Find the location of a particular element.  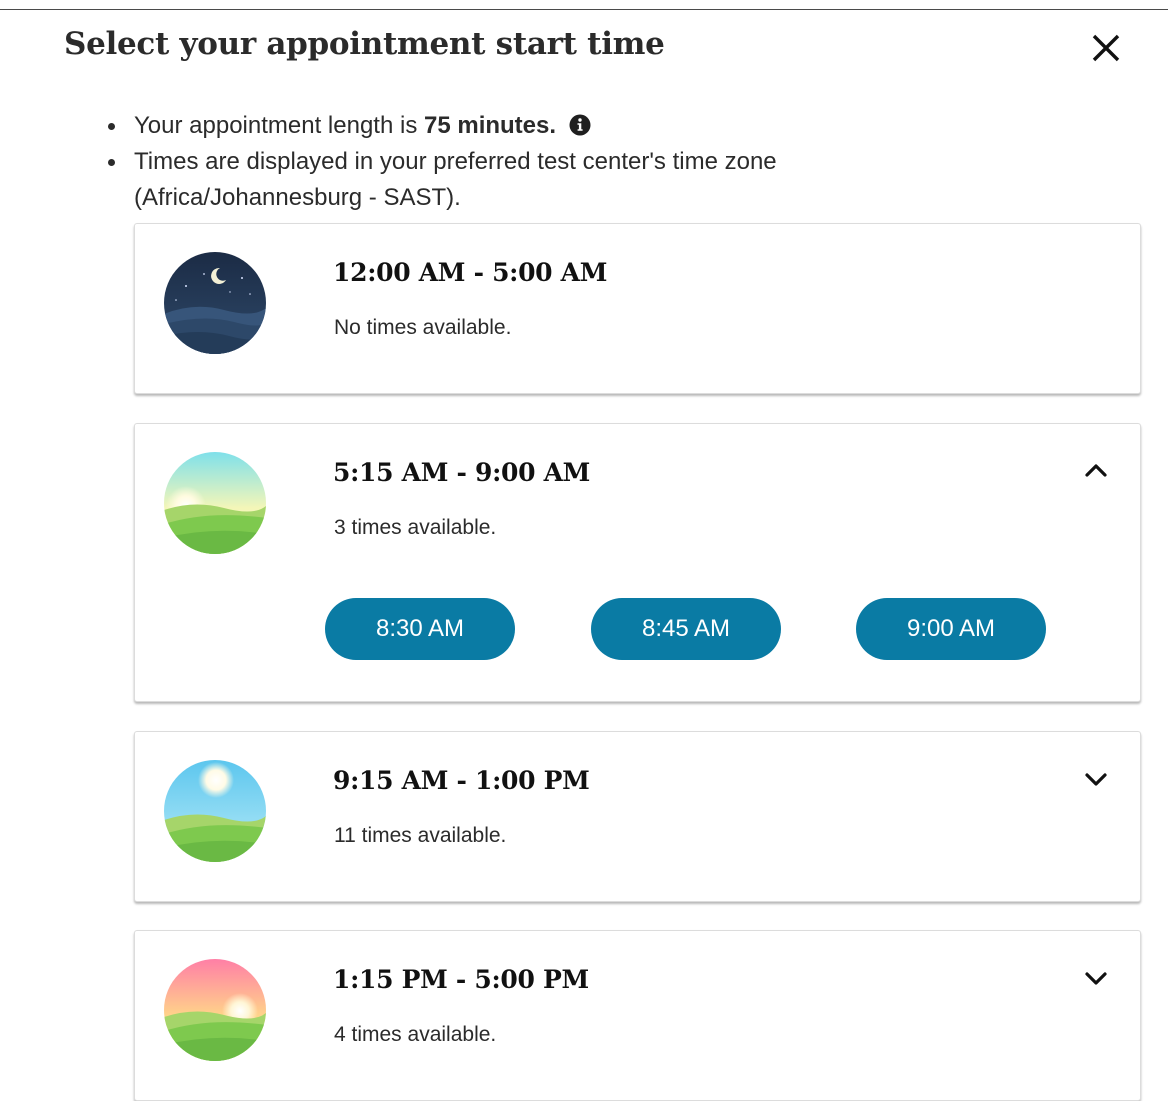

time-range-label: 12:00 AM - 5:00 AM is located at coordinates (470, 272).